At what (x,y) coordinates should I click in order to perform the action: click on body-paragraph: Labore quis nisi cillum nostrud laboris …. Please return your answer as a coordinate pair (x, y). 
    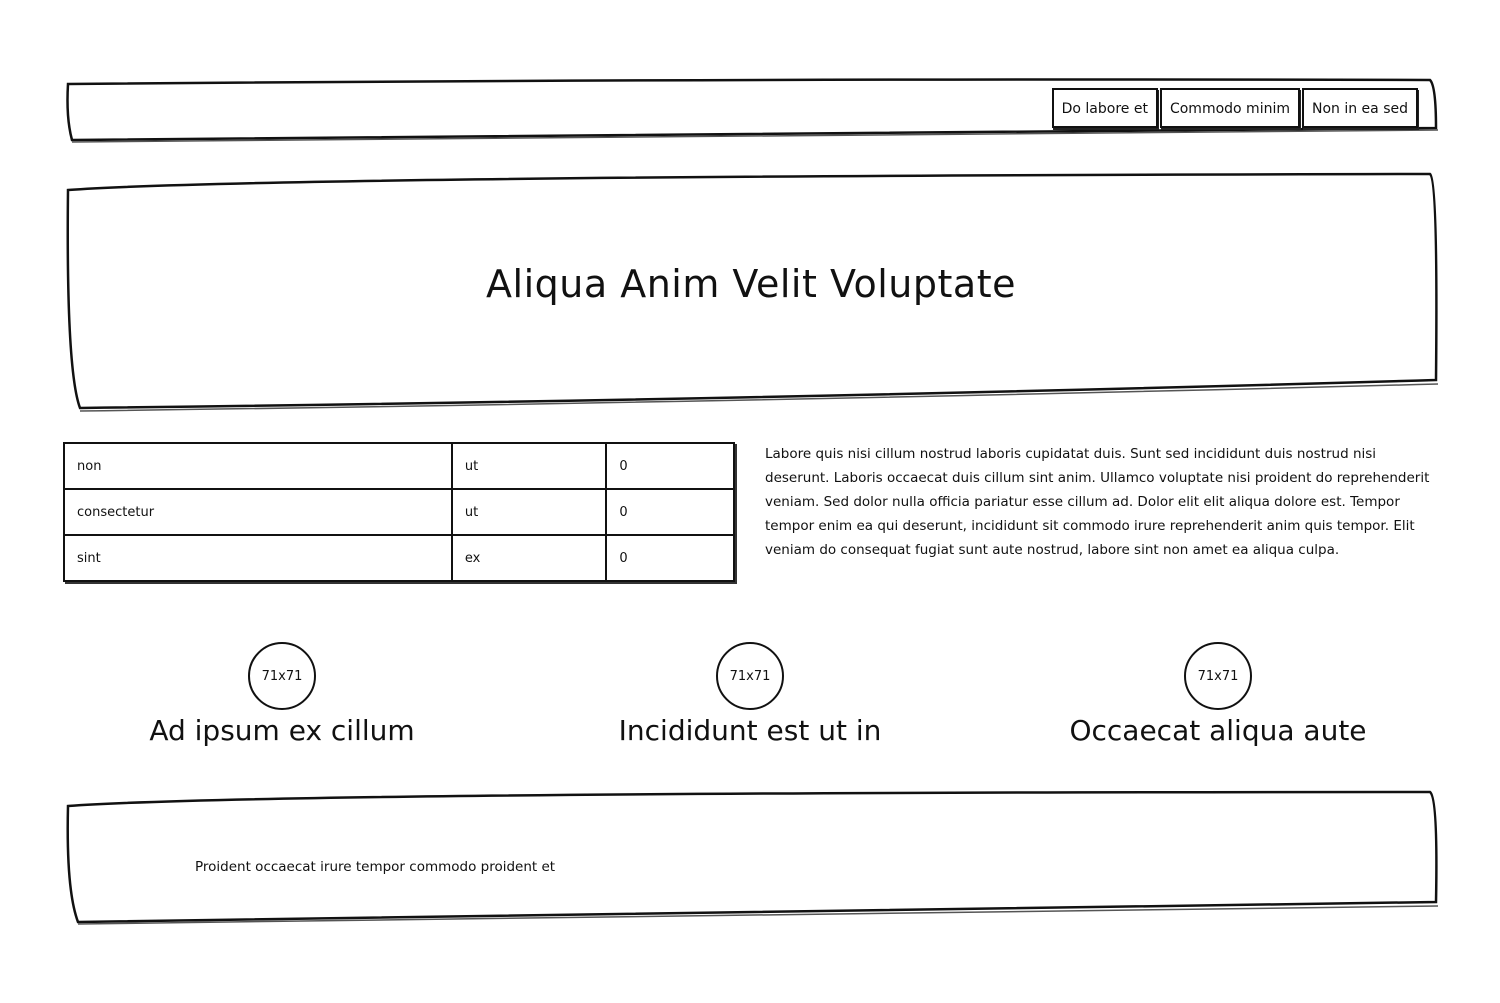
    Looking at the image, I should click on (1097, 502).